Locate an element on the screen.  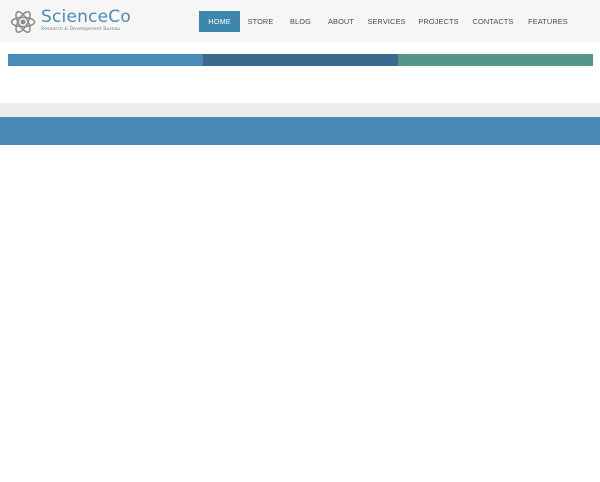
blue-banner is located at coordinates (300, 131).